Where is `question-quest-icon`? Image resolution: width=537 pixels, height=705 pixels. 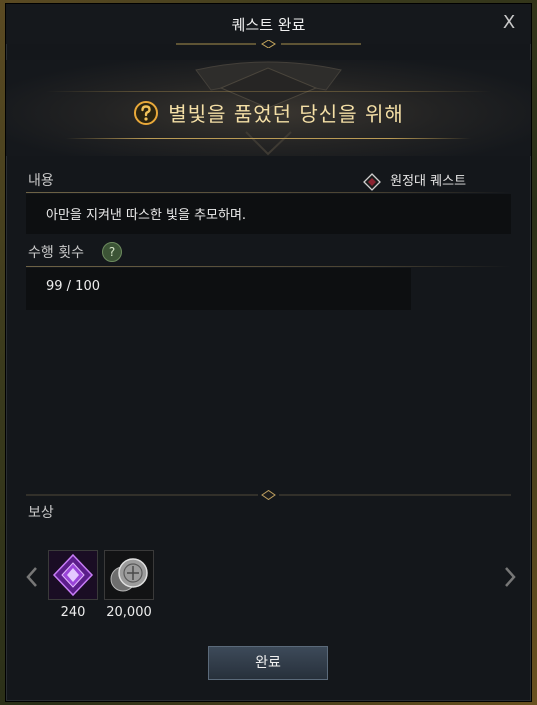 question-quest-icon is located at coordinates (146, 112).